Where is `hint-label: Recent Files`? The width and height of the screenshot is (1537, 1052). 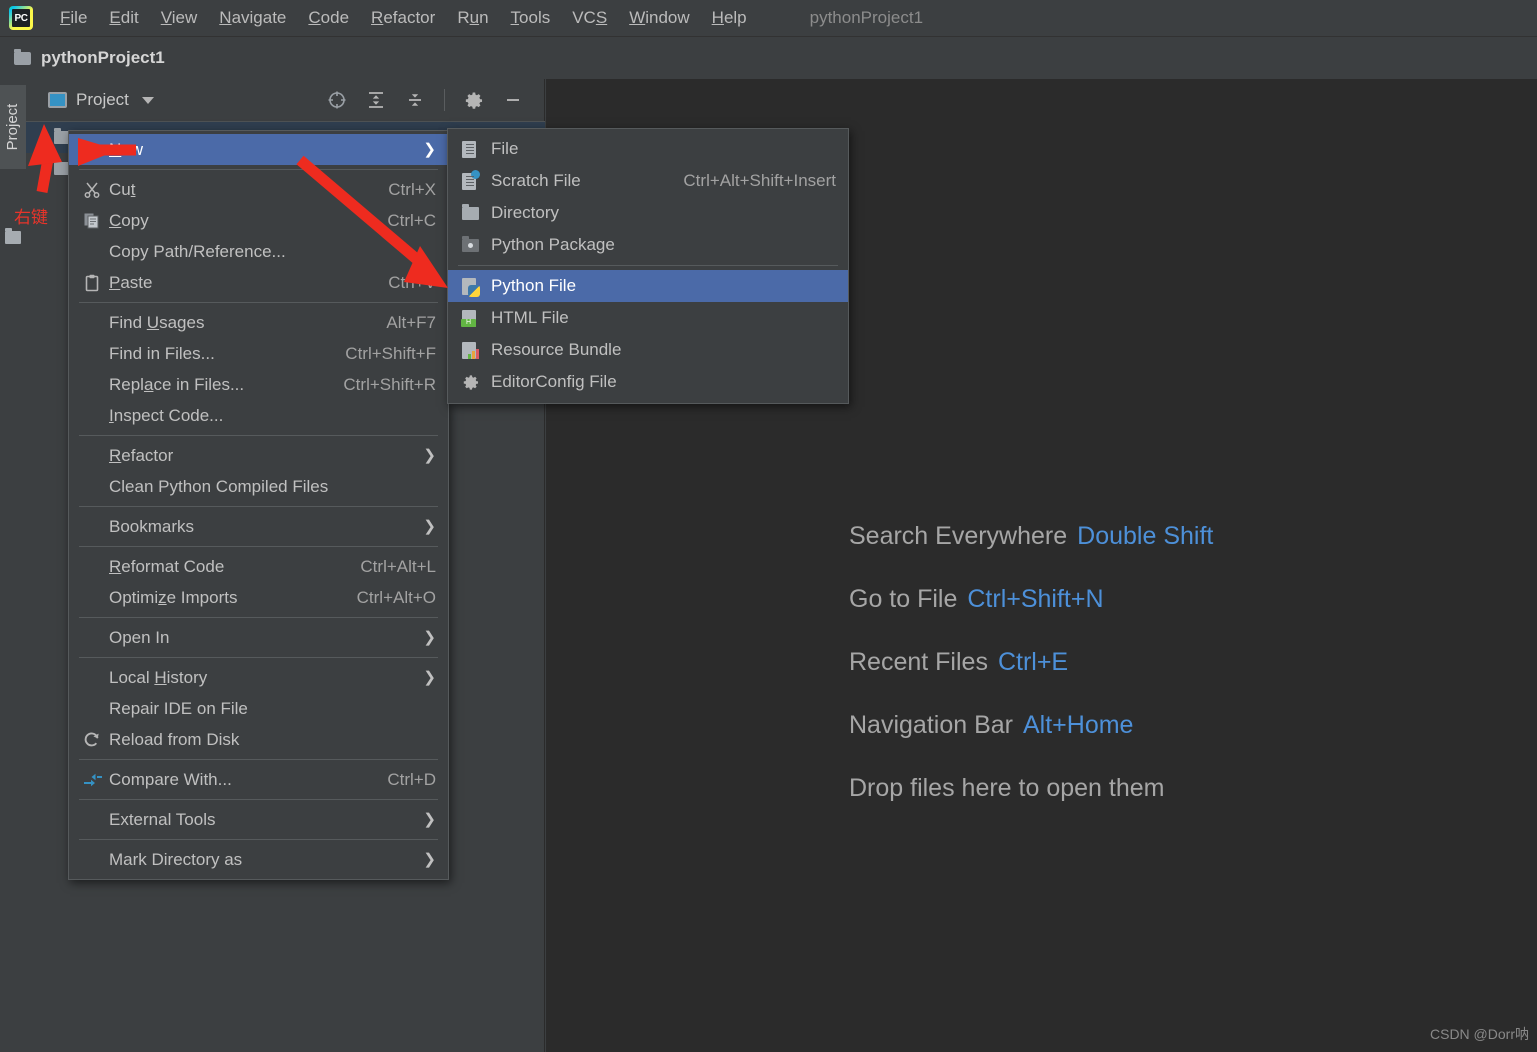 hint-label: Recent Files is located at coordinates (918, 662).